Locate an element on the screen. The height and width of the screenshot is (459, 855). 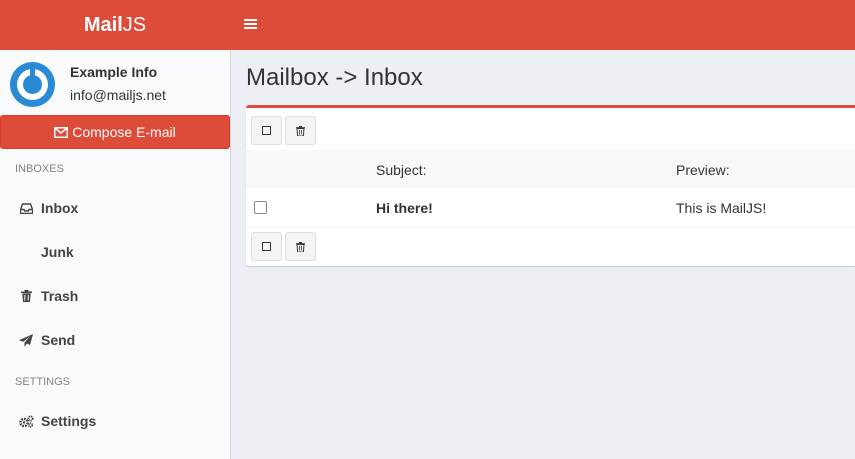
sidebar-item-label: Send is located at coordinates (58, 340).